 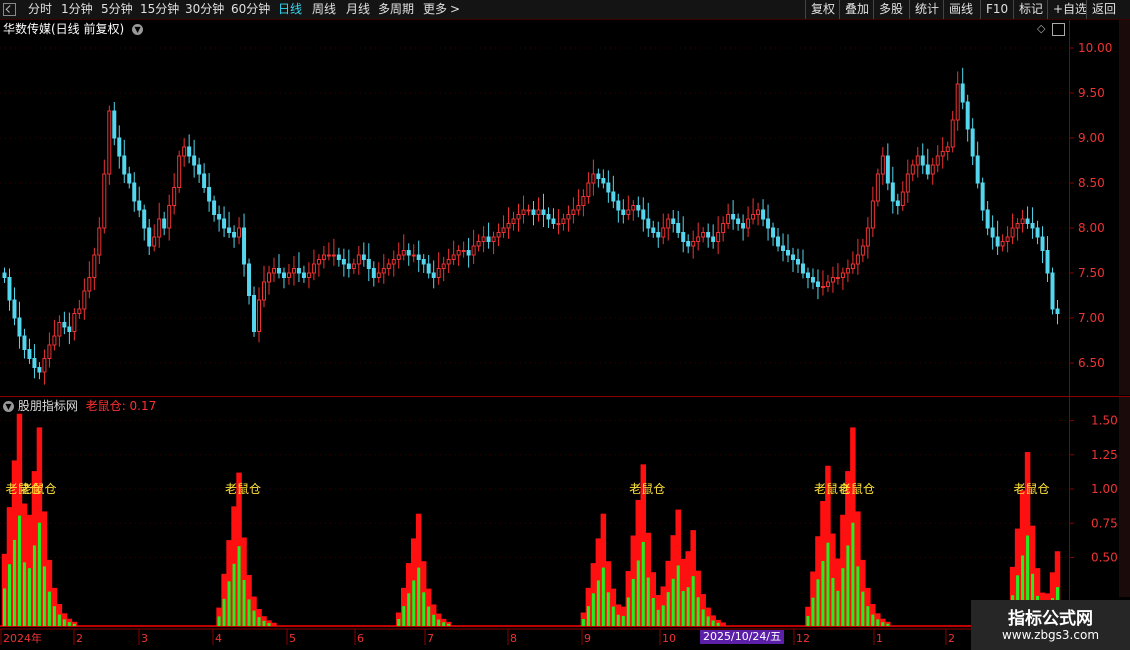 I want to click on period-tab-daily: 日线, so click(x=290, y=9).